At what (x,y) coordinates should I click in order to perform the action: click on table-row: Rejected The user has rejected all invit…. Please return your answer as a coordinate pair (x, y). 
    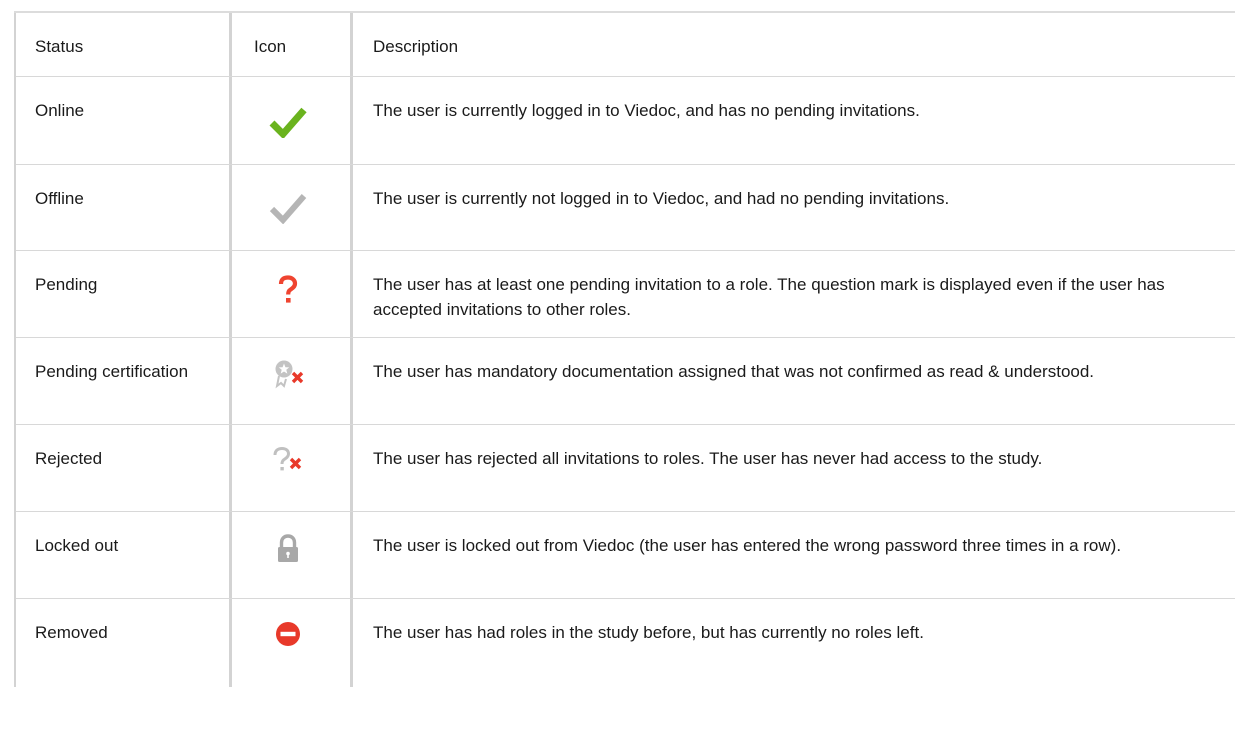
    Looking at the image, I should click on (625, 468).